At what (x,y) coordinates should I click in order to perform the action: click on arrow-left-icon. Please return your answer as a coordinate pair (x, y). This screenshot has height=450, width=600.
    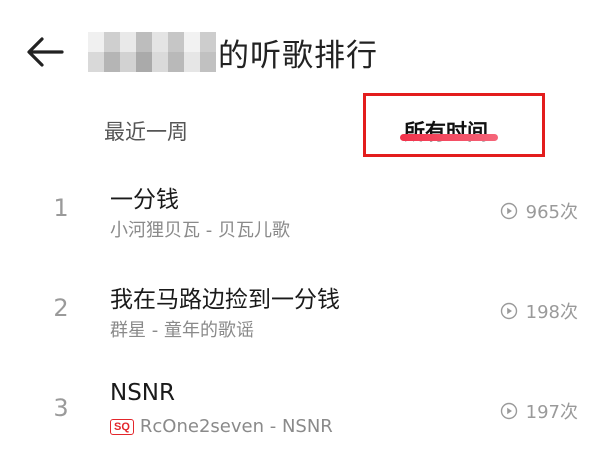
    Looking at the image, I should click on (45, 52).